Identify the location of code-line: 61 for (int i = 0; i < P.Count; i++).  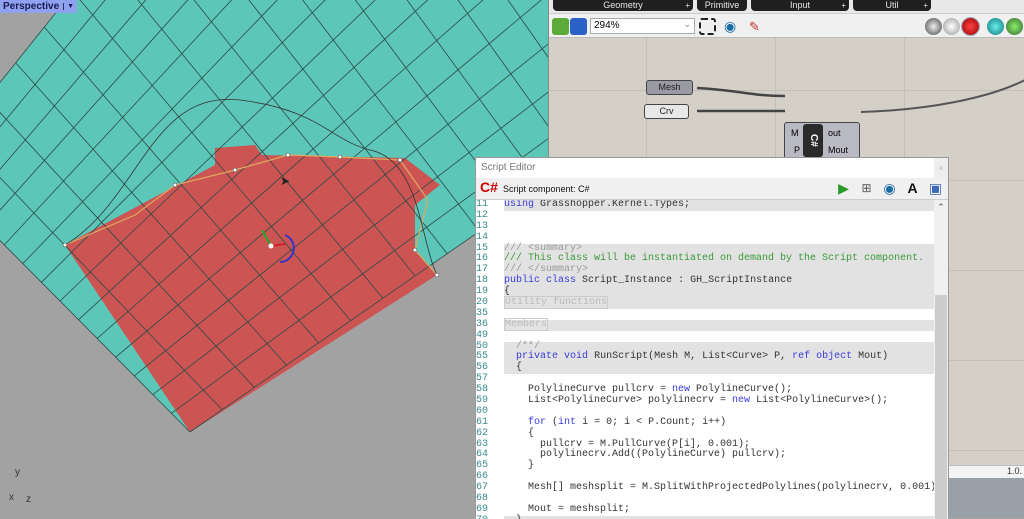
(705, 422).